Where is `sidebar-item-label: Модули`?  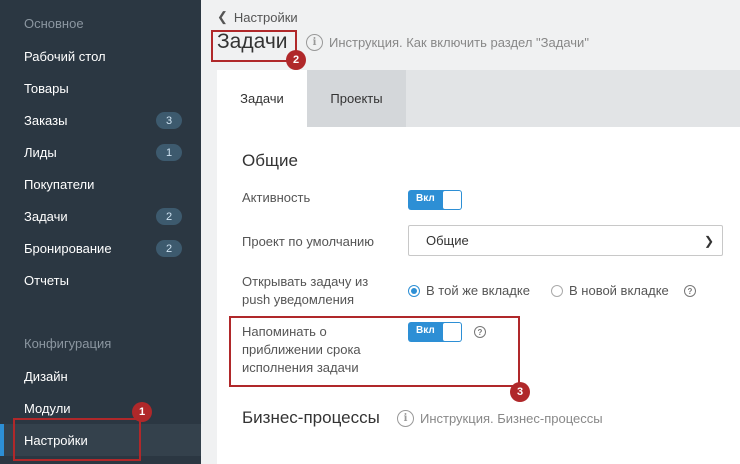
sidebar-item-label: Модули is located at coordinates (47, 408).